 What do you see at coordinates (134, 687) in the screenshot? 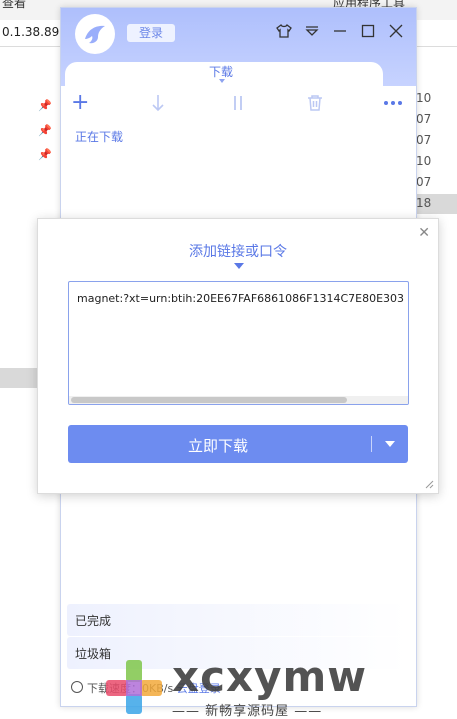
I see `watermark-logo` at bounding box center [134, 687].